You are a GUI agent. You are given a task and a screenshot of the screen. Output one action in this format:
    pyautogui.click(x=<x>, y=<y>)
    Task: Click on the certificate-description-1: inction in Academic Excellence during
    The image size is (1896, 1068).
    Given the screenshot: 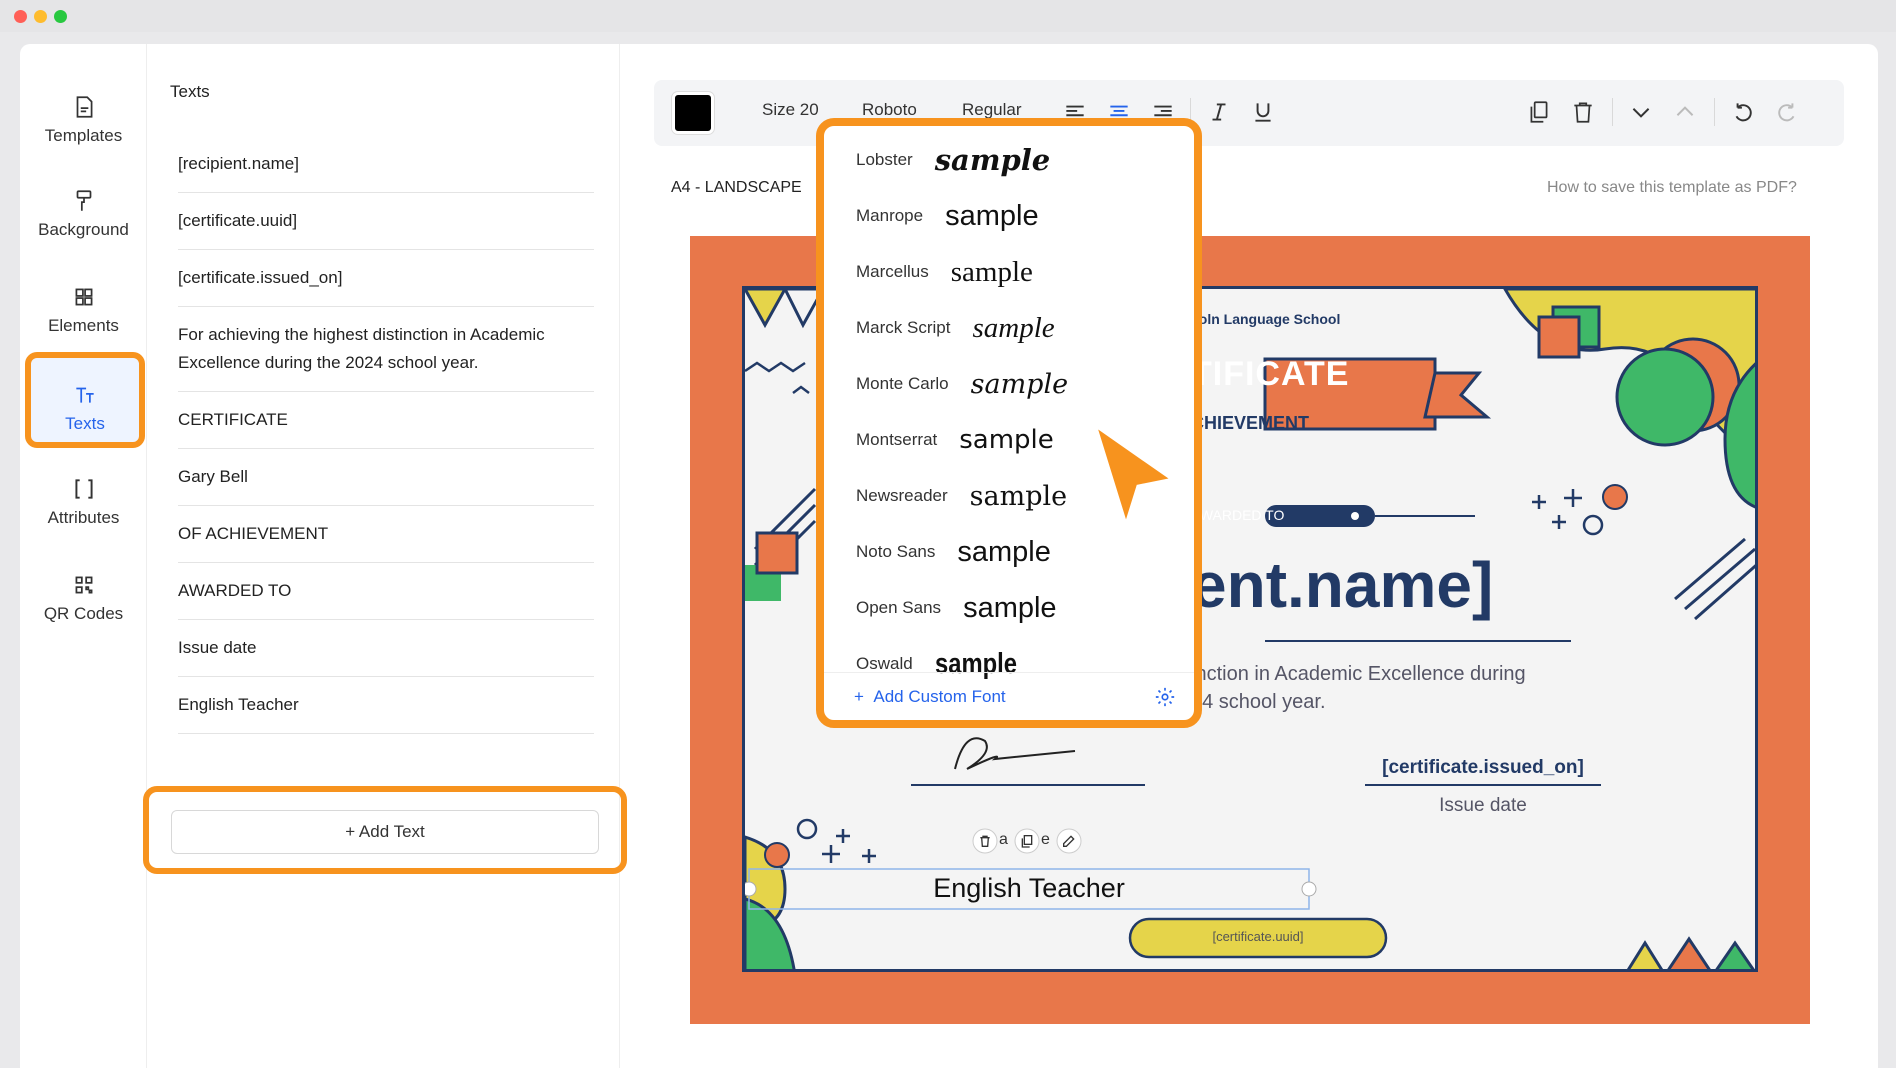 What is the action you would take?
    pyautogui.click(x=1358, y=674)
    